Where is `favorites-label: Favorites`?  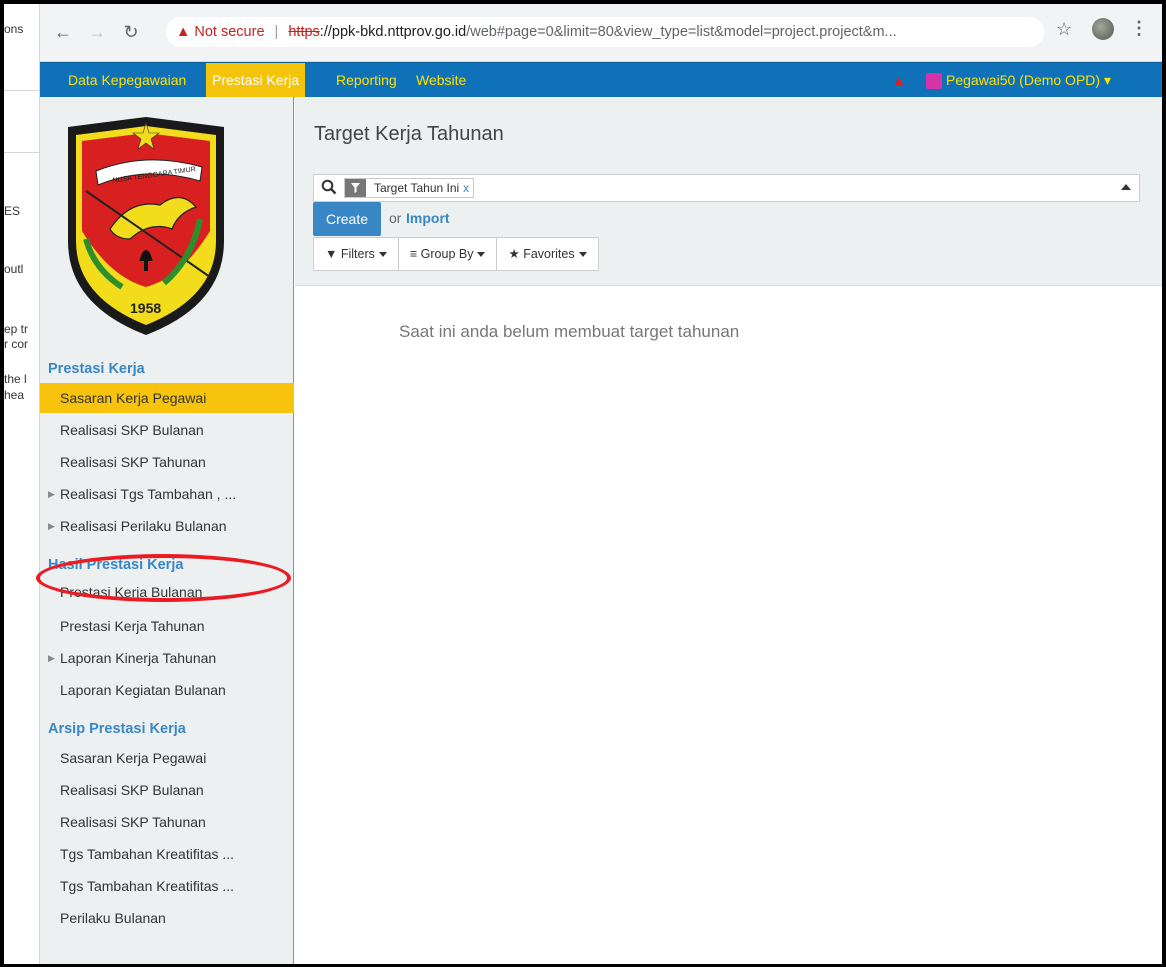
favorites-label: Favorites is located at coordinates (549, 254).